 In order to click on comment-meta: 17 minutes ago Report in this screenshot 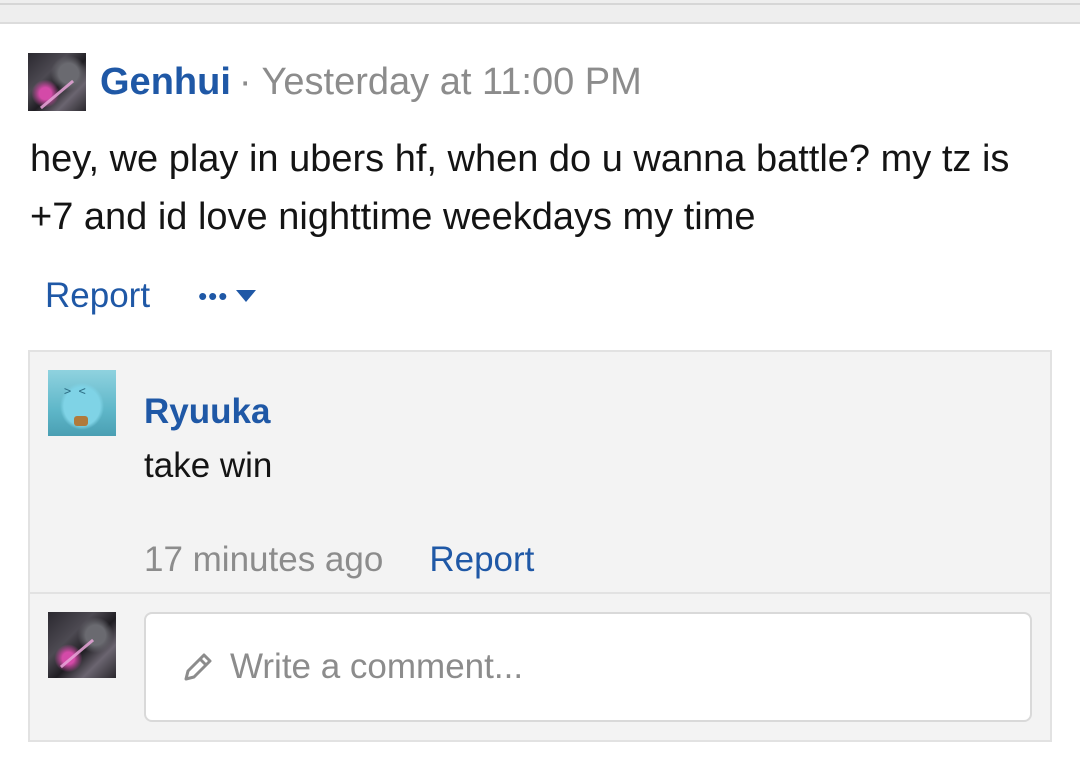, I will do `click(339, 560)`.